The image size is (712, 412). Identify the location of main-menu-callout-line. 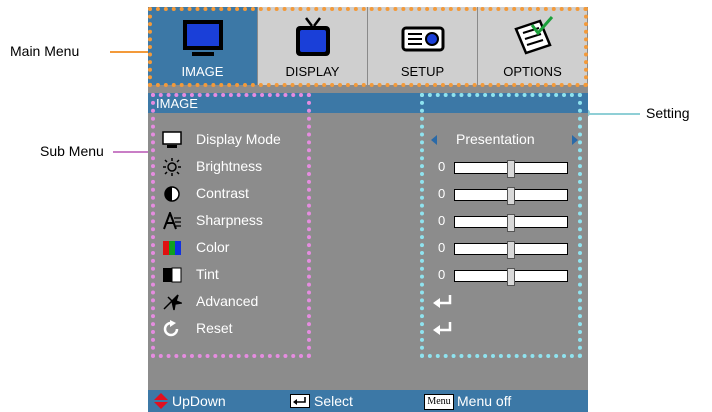
(130, 52).